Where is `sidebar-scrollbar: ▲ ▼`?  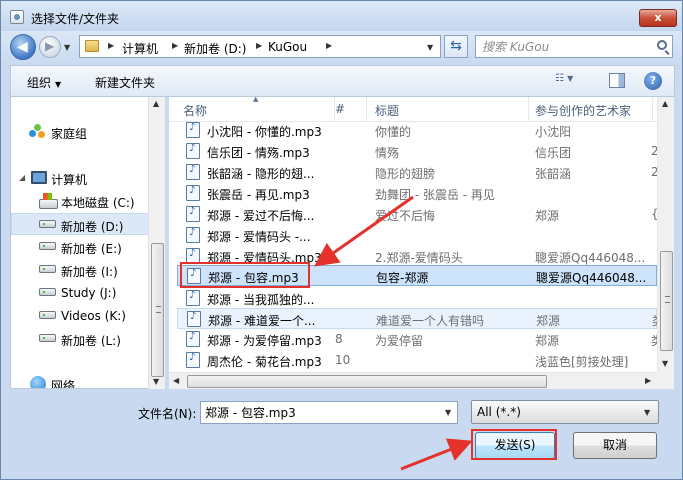 sidebar-scrollbar: ▲ ▼ is located at coordinates (156, 243).